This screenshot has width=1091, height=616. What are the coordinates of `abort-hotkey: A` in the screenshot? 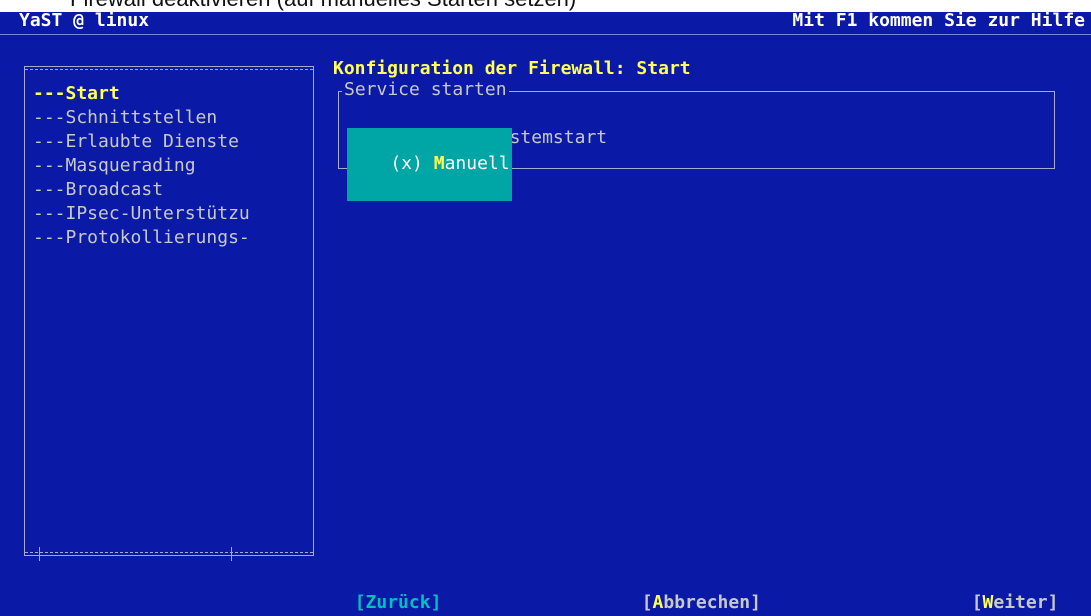 It's located at (658, 603).